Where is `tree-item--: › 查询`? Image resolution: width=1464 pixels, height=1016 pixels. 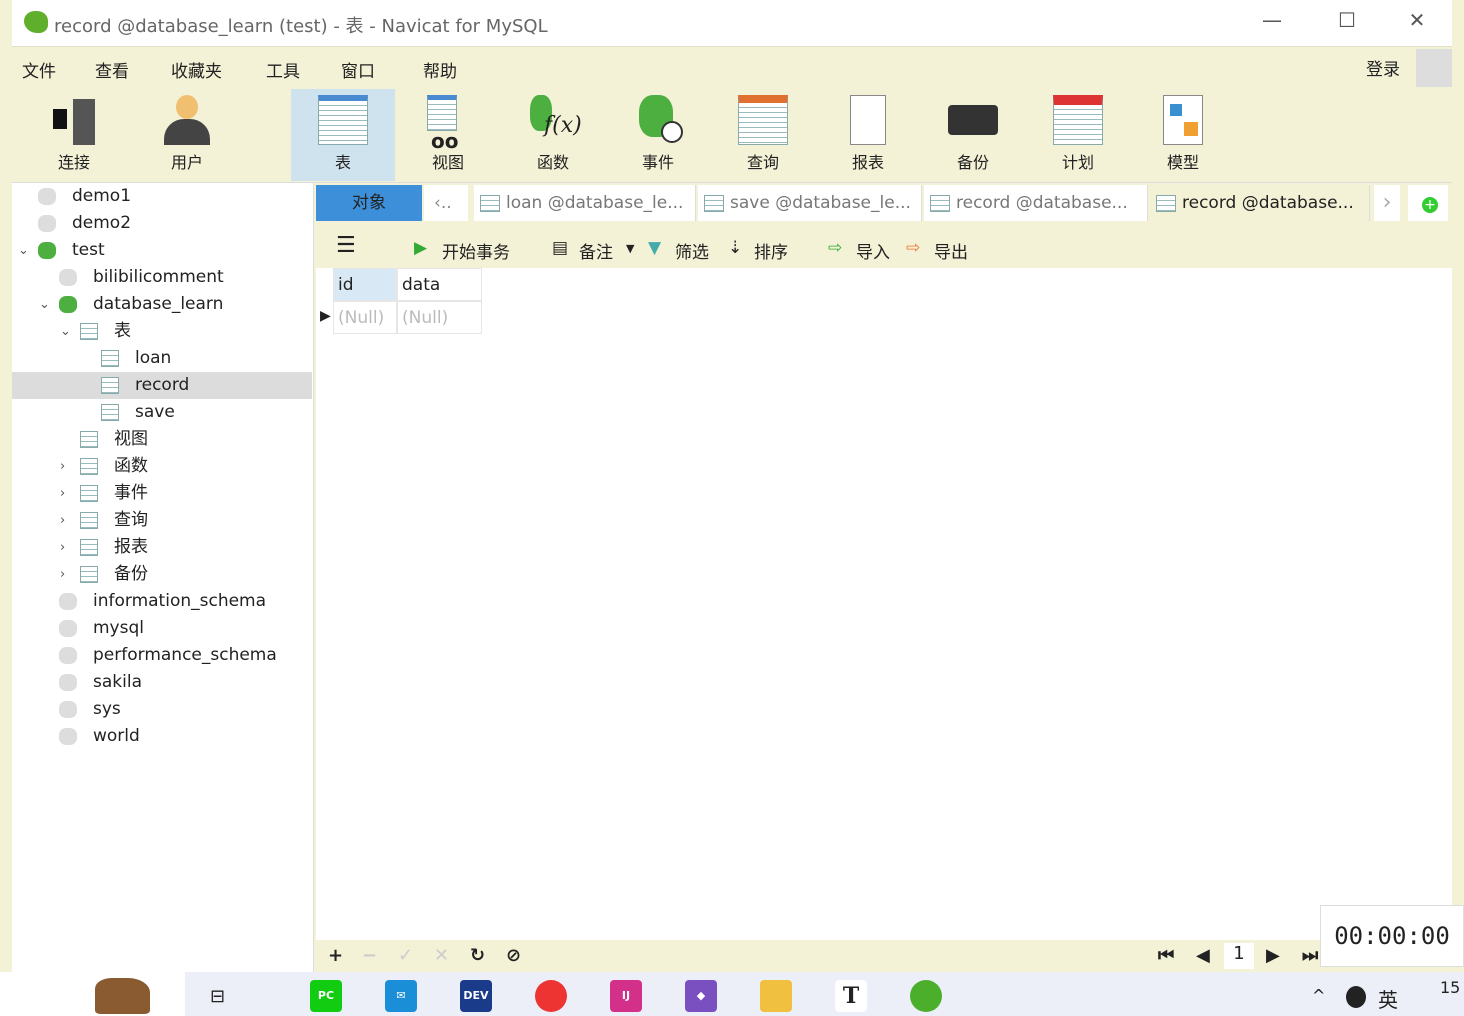 tree-item--: › 查询 is located at coordinates (162, 520).